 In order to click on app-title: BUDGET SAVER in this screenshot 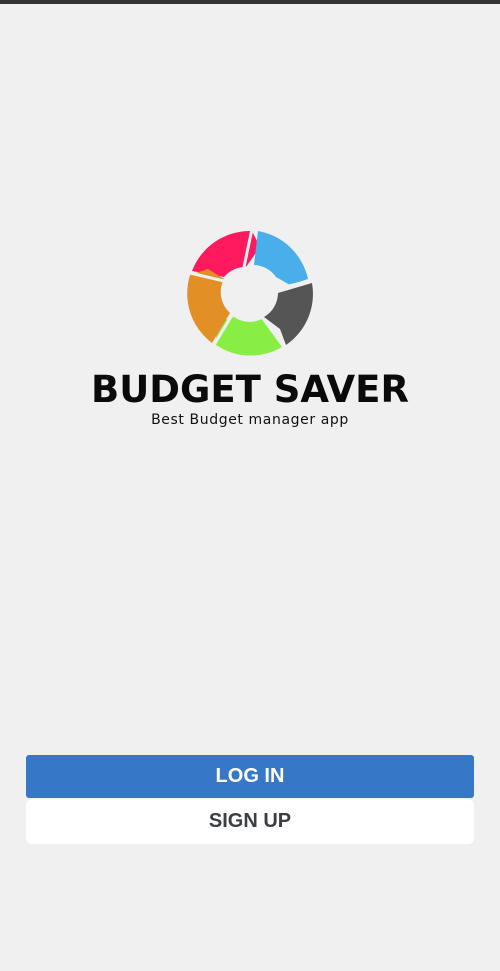, I will do `click(250, 389)`.